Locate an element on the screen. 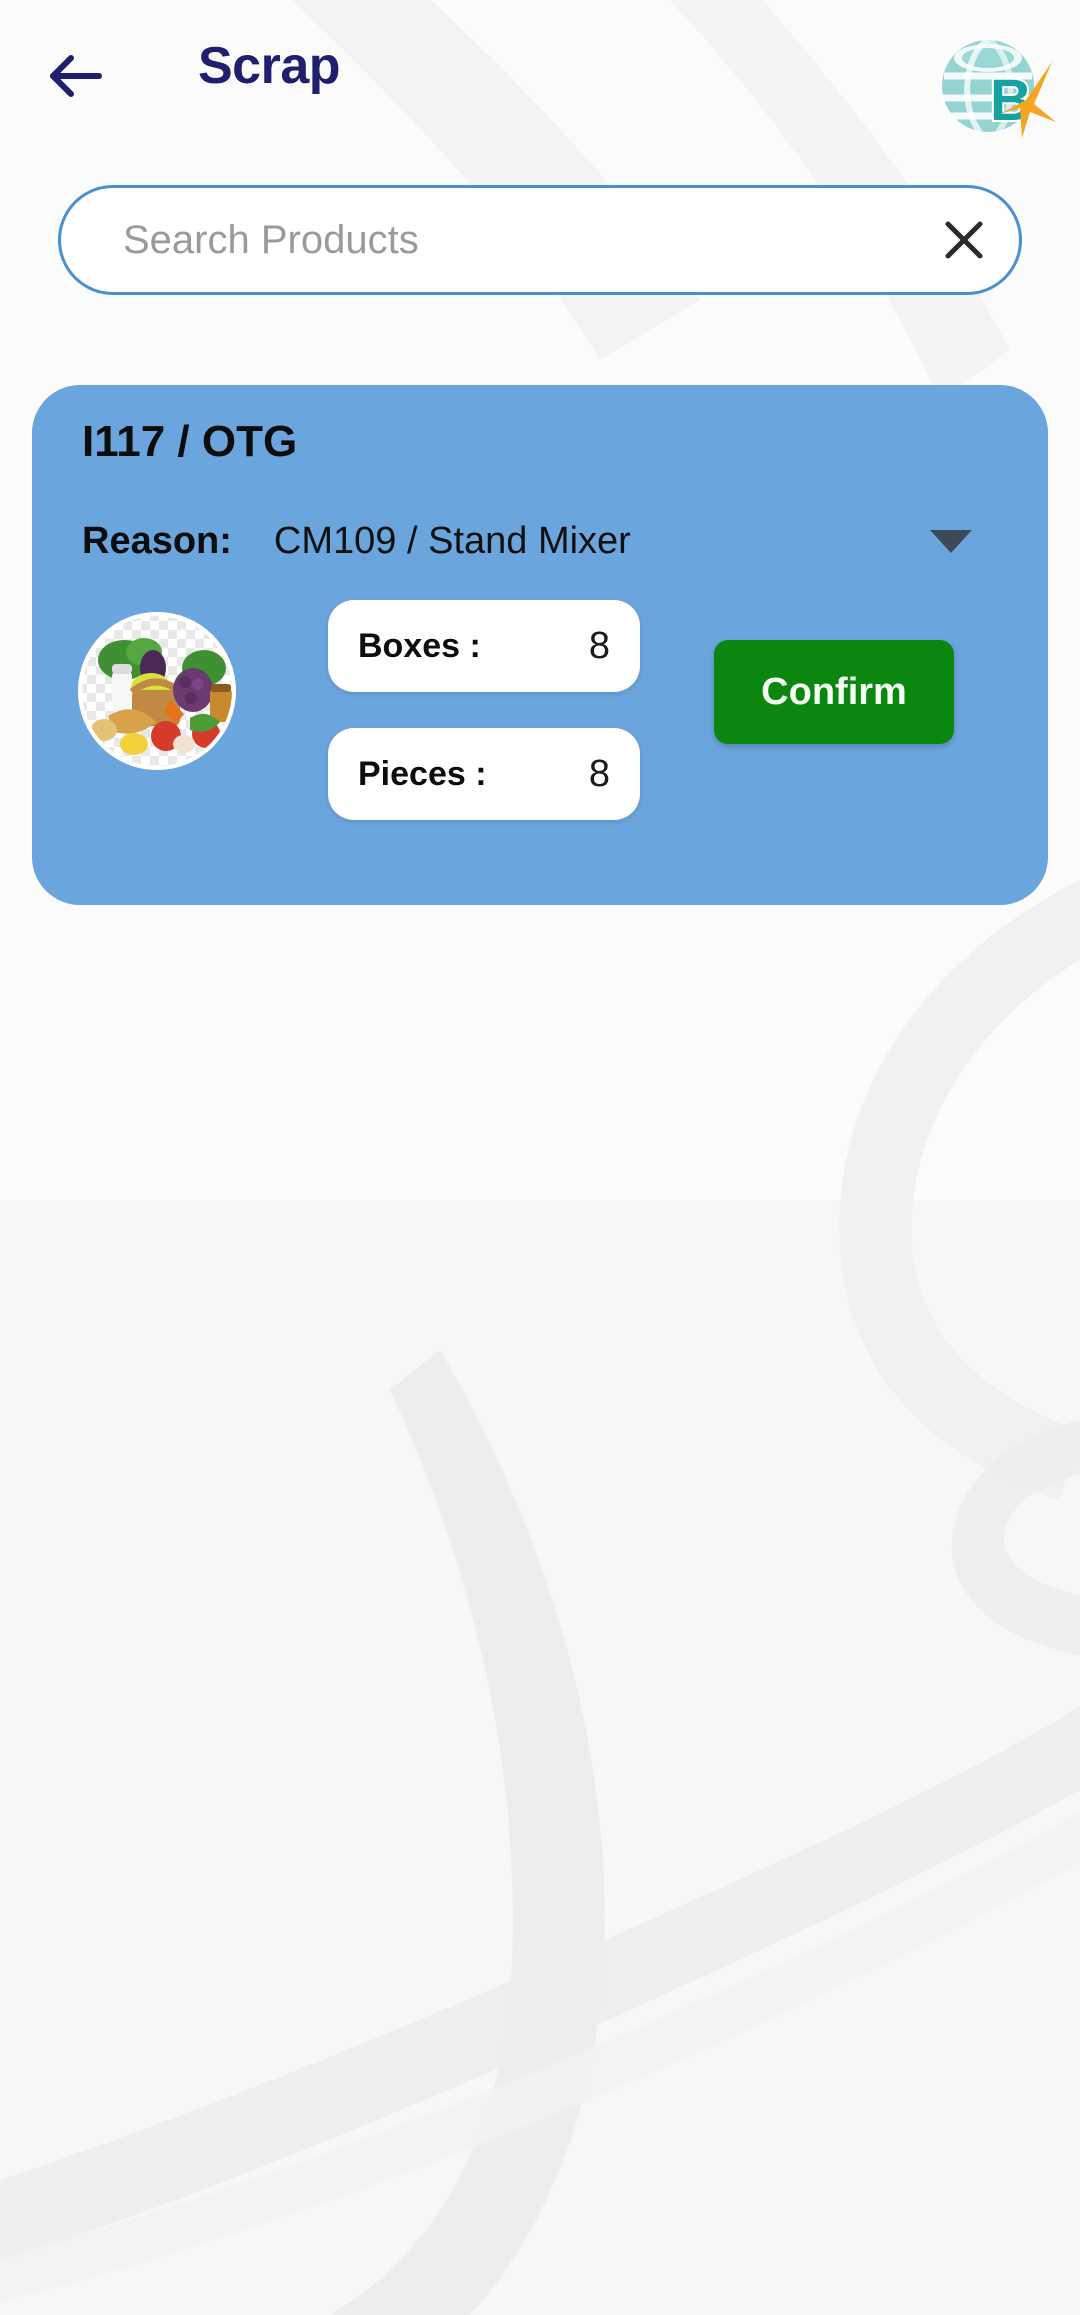  boxes-label: Boxes : is located at coordinates (419, 645).